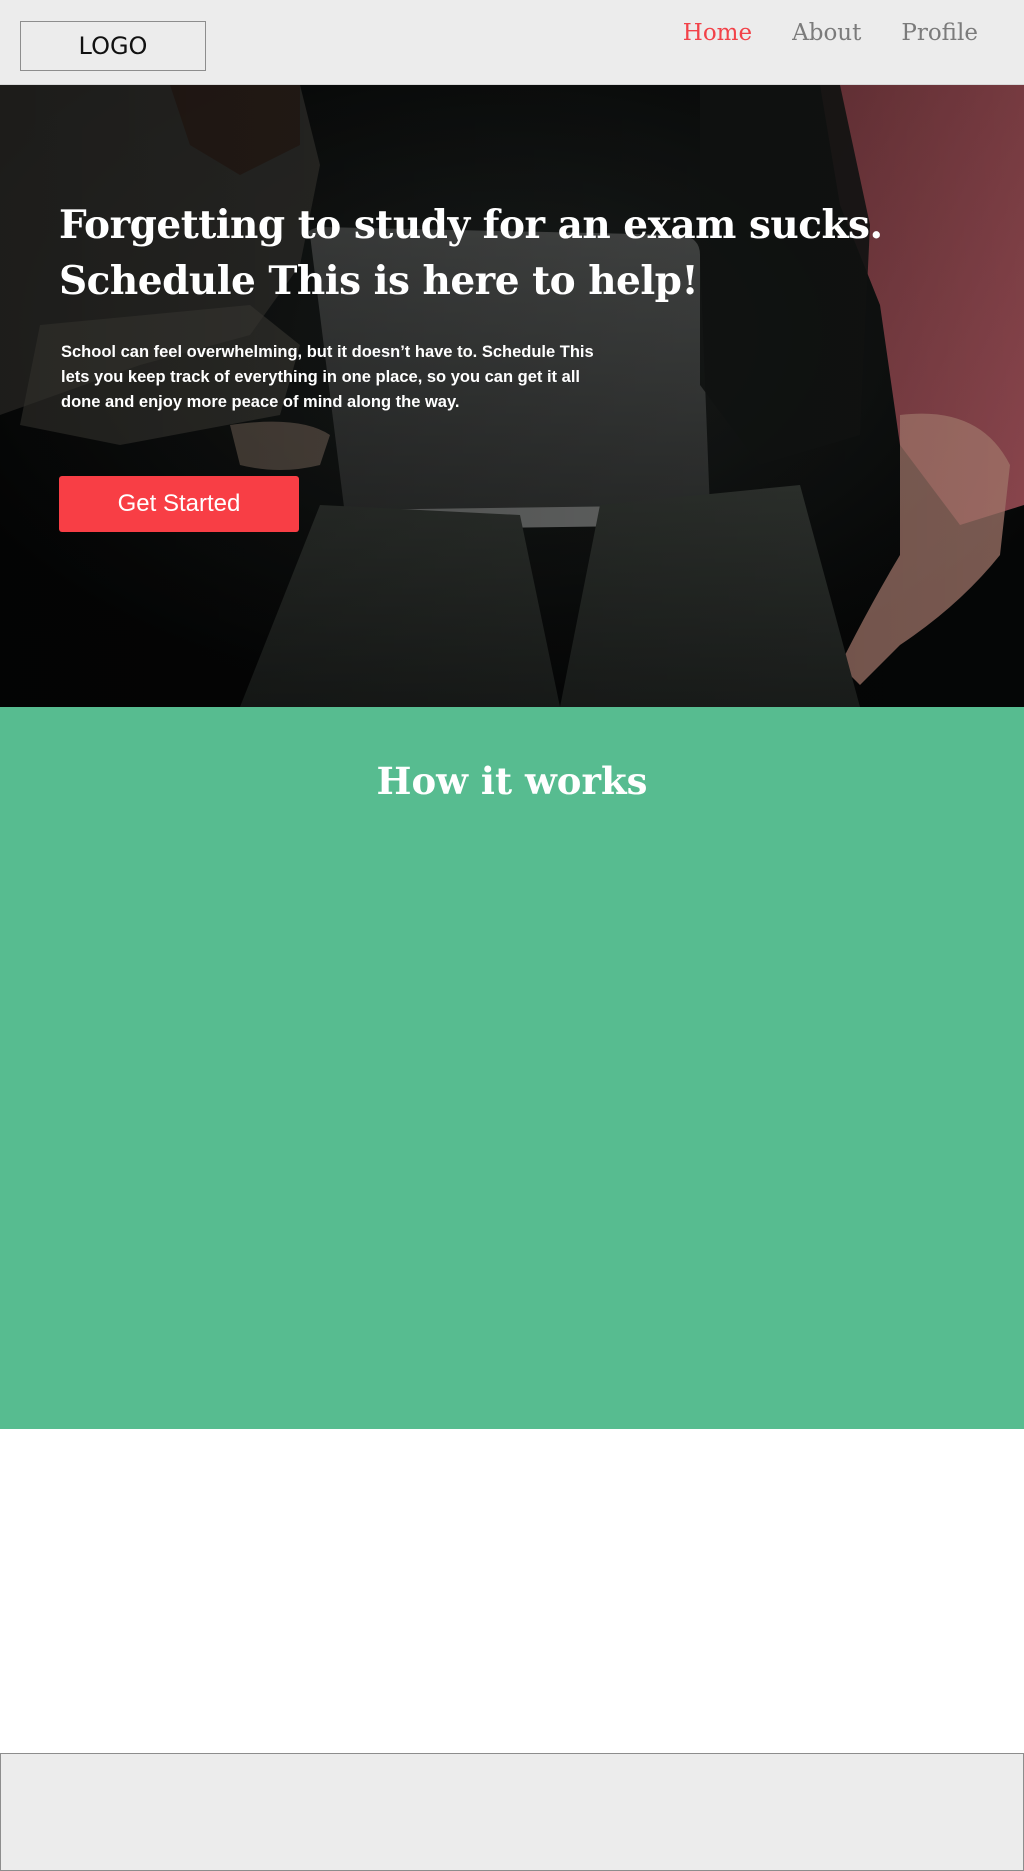 This screenshot has width=1024, height=1871. What do you see at coordinates (471, 225) in the screenshot?
I see `hero-title-line-1: Forgetting to study for an exam sucks.` at bounding box center [471, 225].